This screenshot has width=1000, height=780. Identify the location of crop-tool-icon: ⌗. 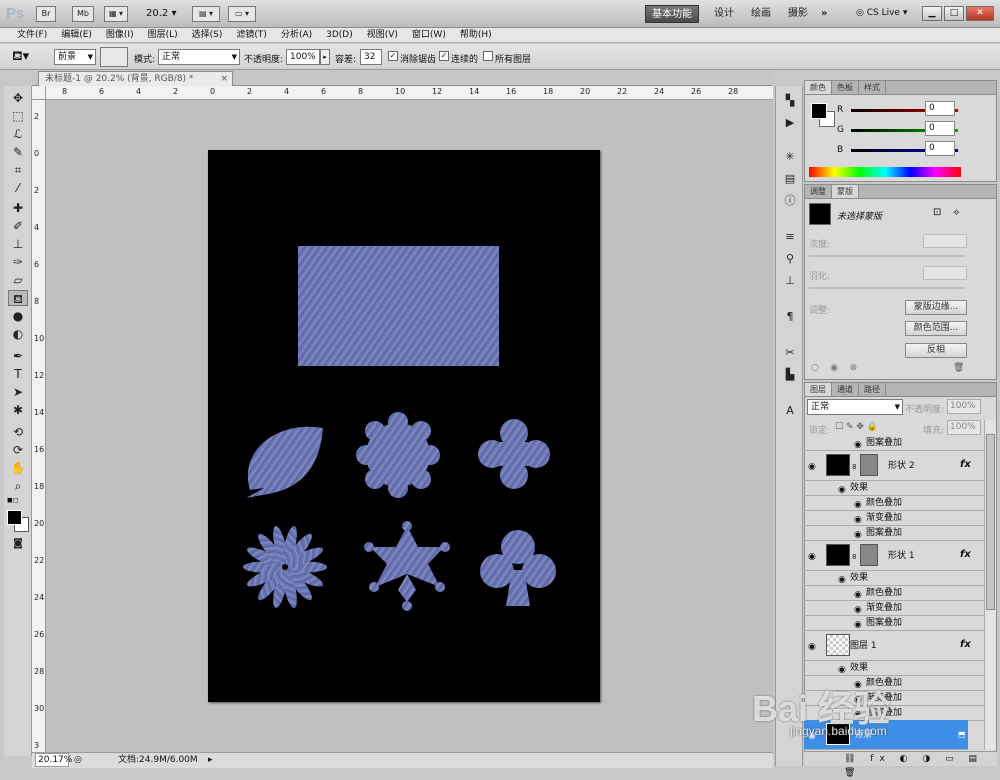
(18, 170).